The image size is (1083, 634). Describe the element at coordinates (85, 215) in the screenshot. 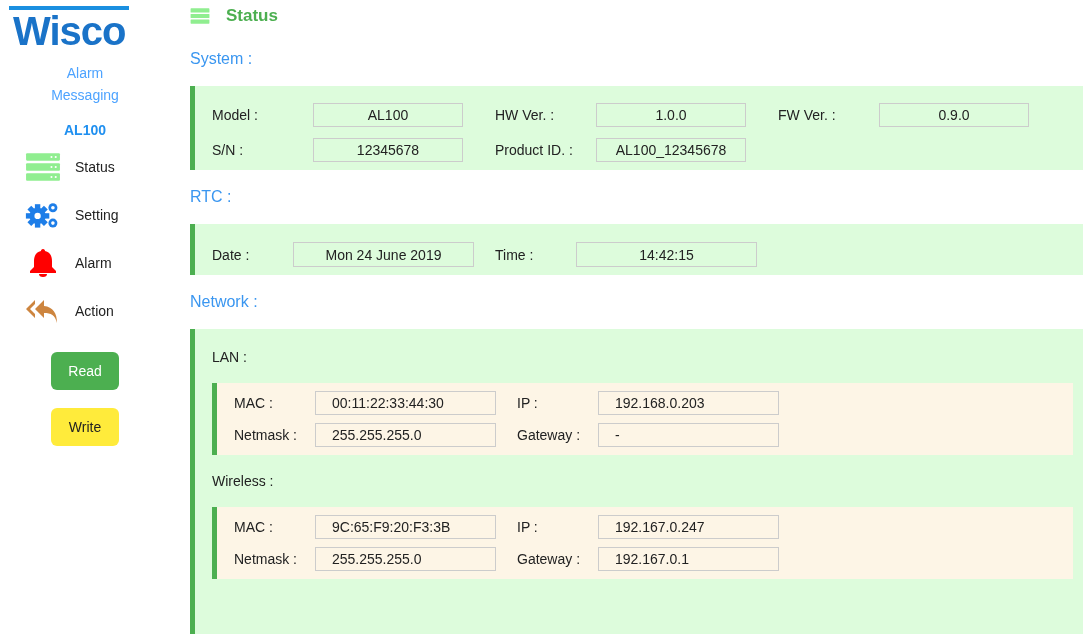

I see `nav-item: Setting` at that location.